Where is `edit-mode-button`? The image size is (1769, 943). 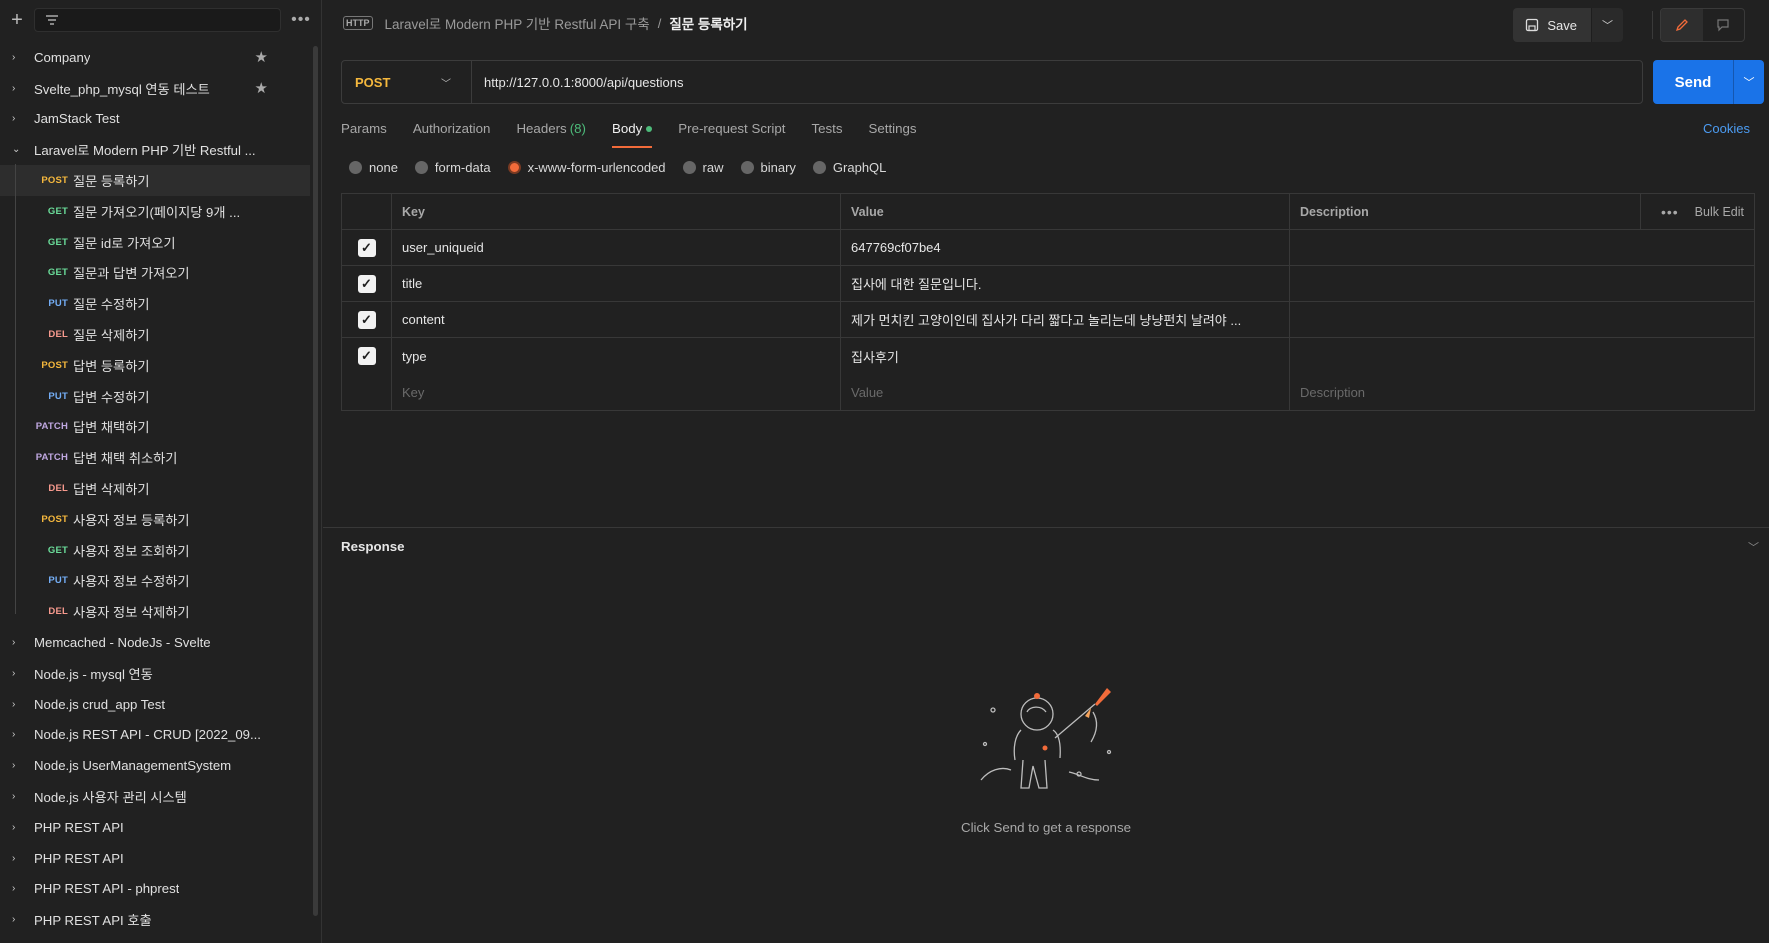 edit-mode-button is located at coordinates (1682, 25).